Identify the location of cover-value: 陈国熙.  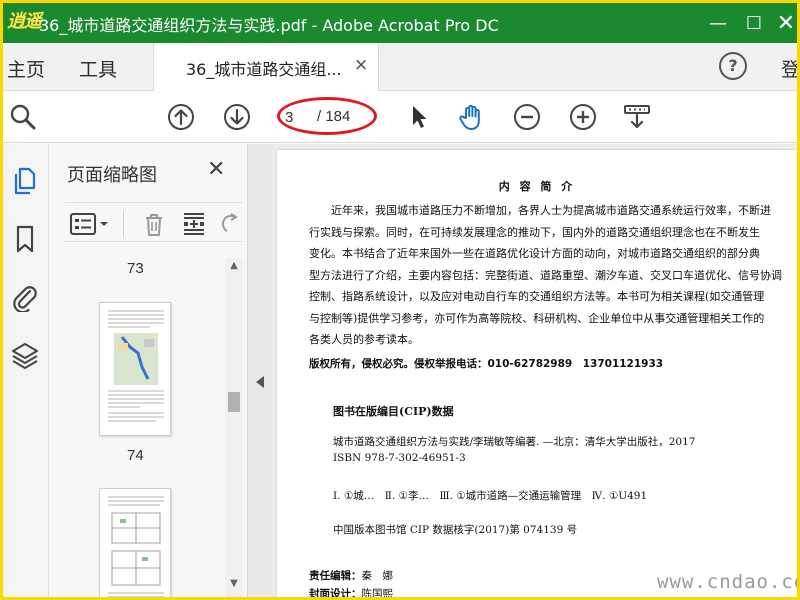
(377, 592).